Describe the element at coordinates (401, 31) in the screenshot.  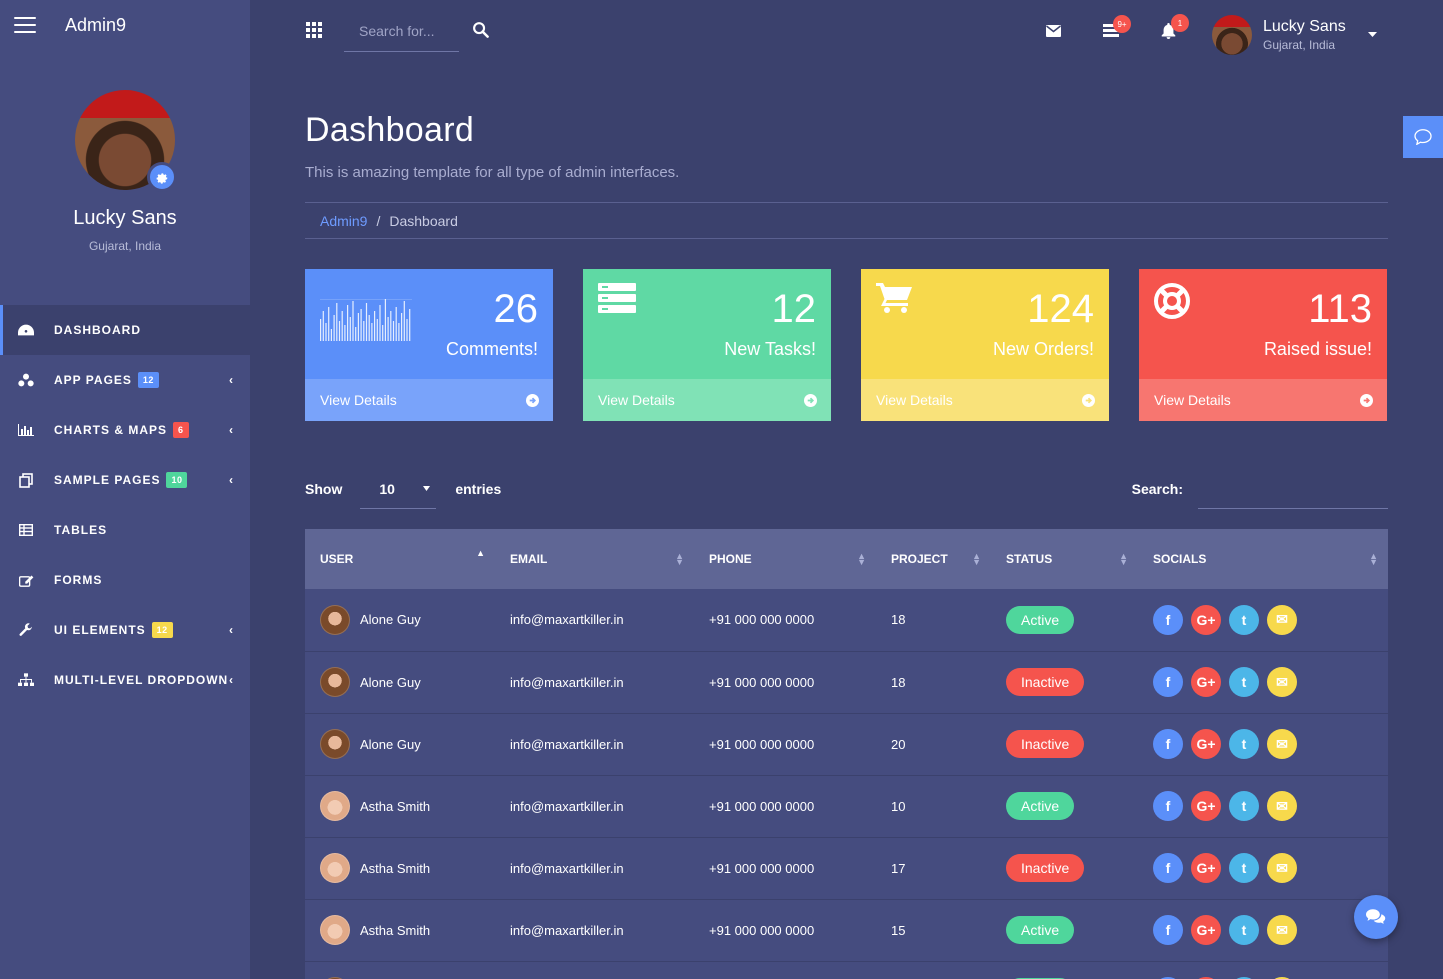
I see `search-input` at that location.